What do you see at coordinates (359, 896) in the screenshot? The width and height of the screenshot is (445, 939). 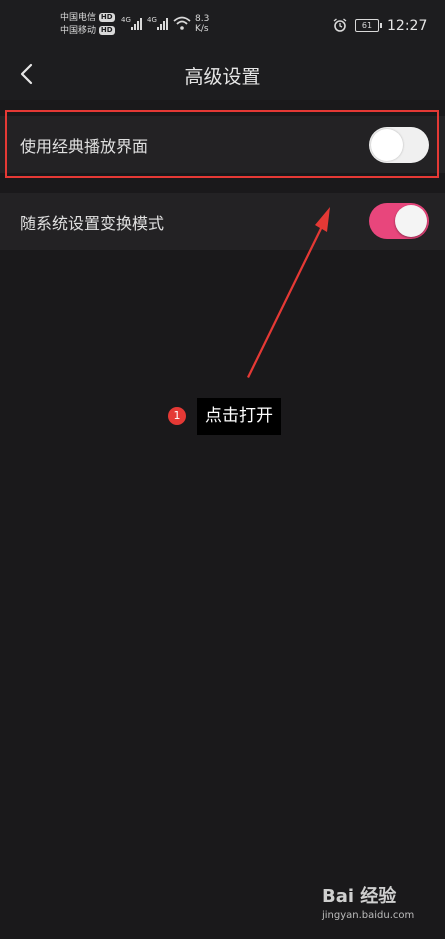 I see `watermark-logo: Bai 经验` at bounding box center [359, 896].